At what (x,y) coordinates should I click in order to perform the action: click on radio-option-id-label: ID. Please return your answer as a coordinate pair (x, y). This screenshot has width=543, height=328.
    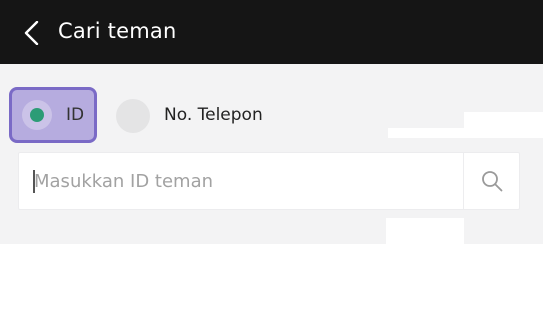
    Looking at the image, I should click on (75, 115).